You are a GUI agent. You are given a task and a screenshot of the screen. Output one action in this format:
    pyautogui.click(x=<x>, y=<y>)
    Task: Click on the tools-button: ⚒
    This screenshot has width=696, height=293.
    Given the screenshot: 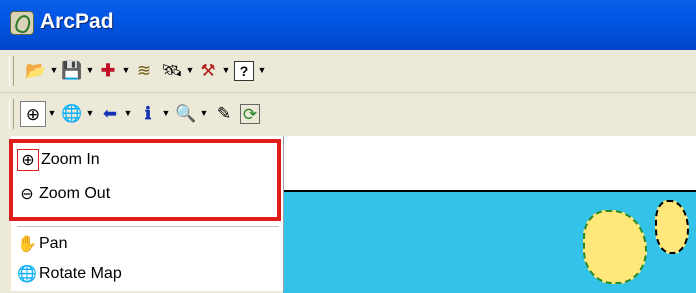 What is the action you would take?
    pyautogui.click(x=208, y=70)
    